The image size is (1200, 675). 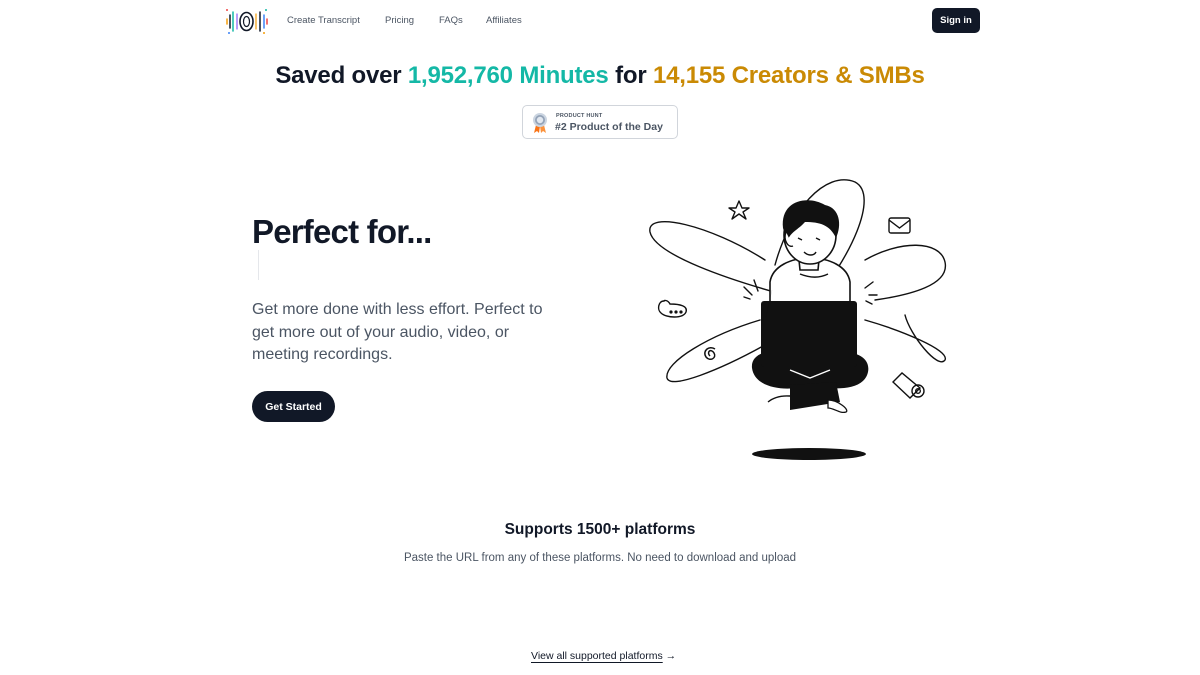 I want to click on orbit-loop-bottom-left, so click(x=716, y=351).